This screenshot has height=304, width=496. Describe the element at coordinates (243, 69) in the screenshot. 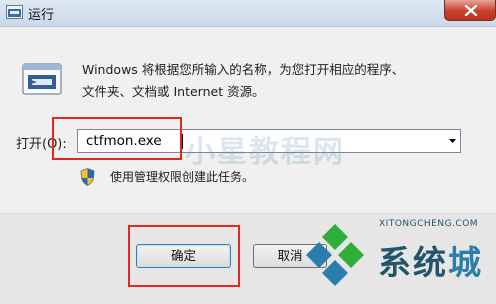

I see `description-line-1: Windows 将根据您所输入的名称，为您打开相应的程序、` at that location.